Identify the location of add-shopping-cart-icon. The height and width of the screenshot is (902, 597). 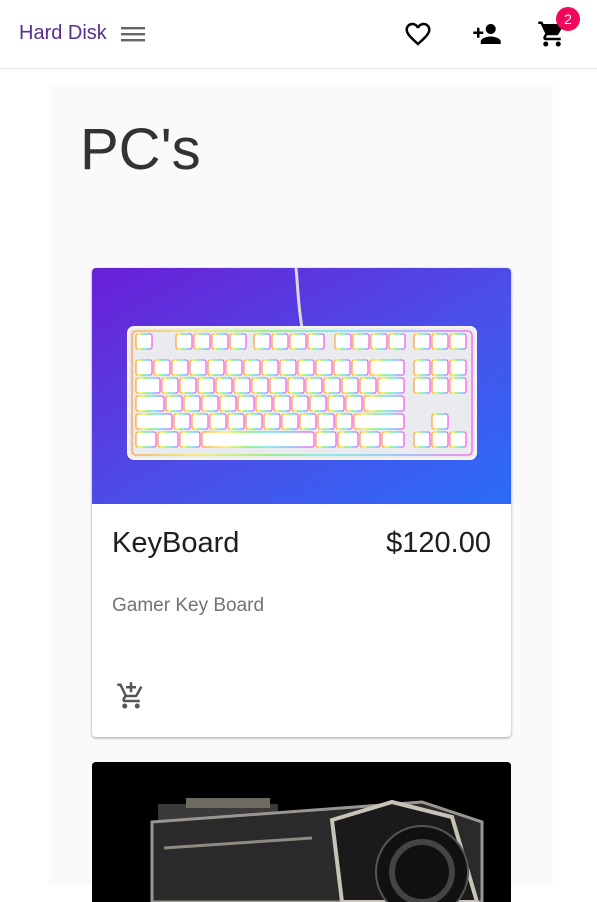
(131, 696).